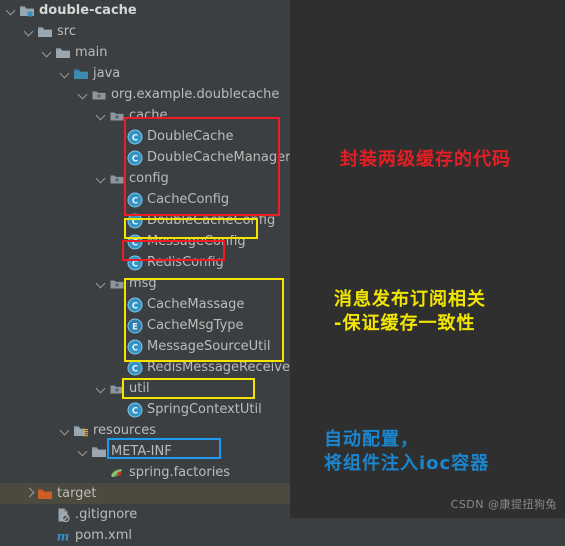 This screenshot has height=546, width=565. I want to click on highlight-box-redis-config, so click(173, 250).